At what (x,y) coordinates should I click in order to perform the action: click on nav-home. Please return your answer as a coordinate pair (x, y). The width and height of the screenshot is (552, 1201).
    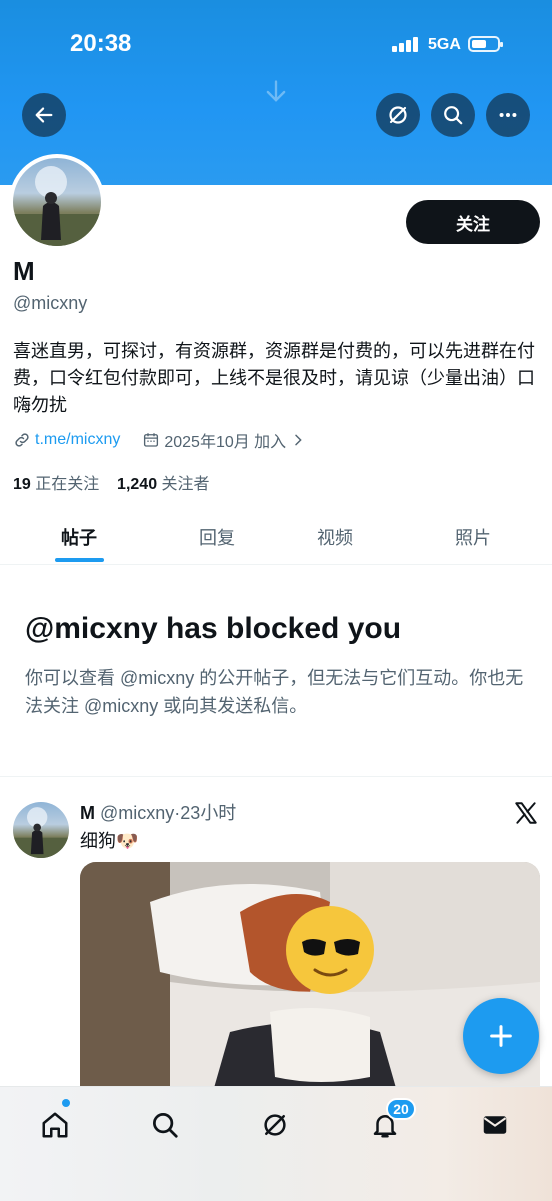
    Looking at the image, I should click on (55, 1125).